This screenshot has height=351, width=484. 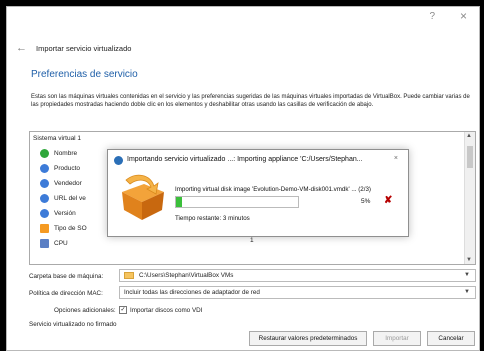 I want to click on list-item-version: Versión, so click(x=58, y=213).